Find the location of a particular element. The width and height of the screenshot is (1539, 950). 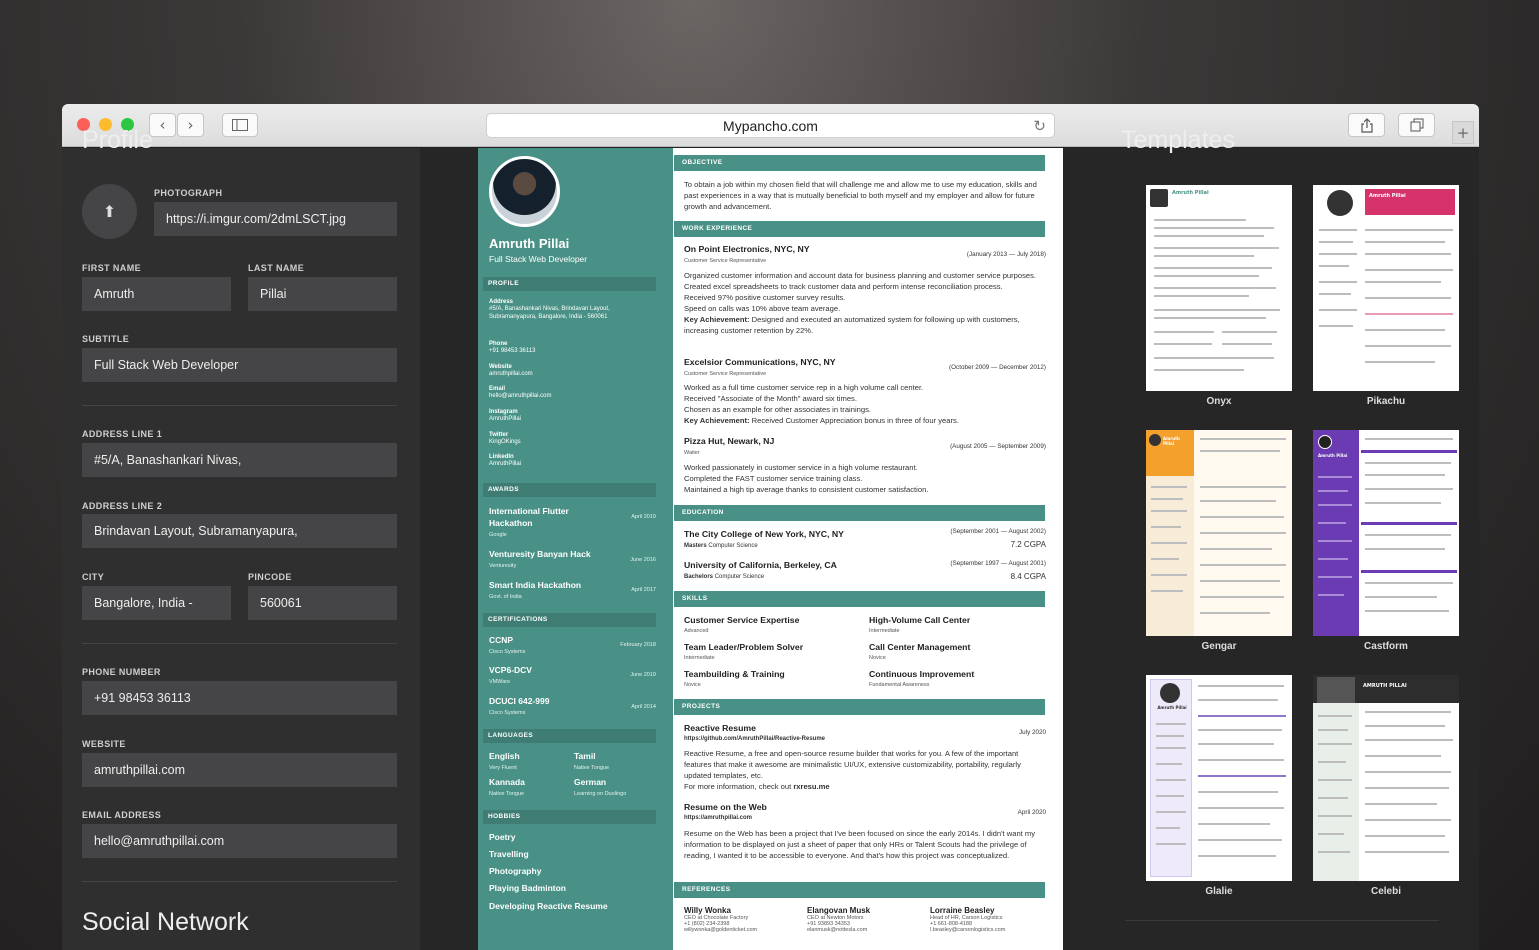

city-input: Bangalore, India - is located at coordinates (156, 603).